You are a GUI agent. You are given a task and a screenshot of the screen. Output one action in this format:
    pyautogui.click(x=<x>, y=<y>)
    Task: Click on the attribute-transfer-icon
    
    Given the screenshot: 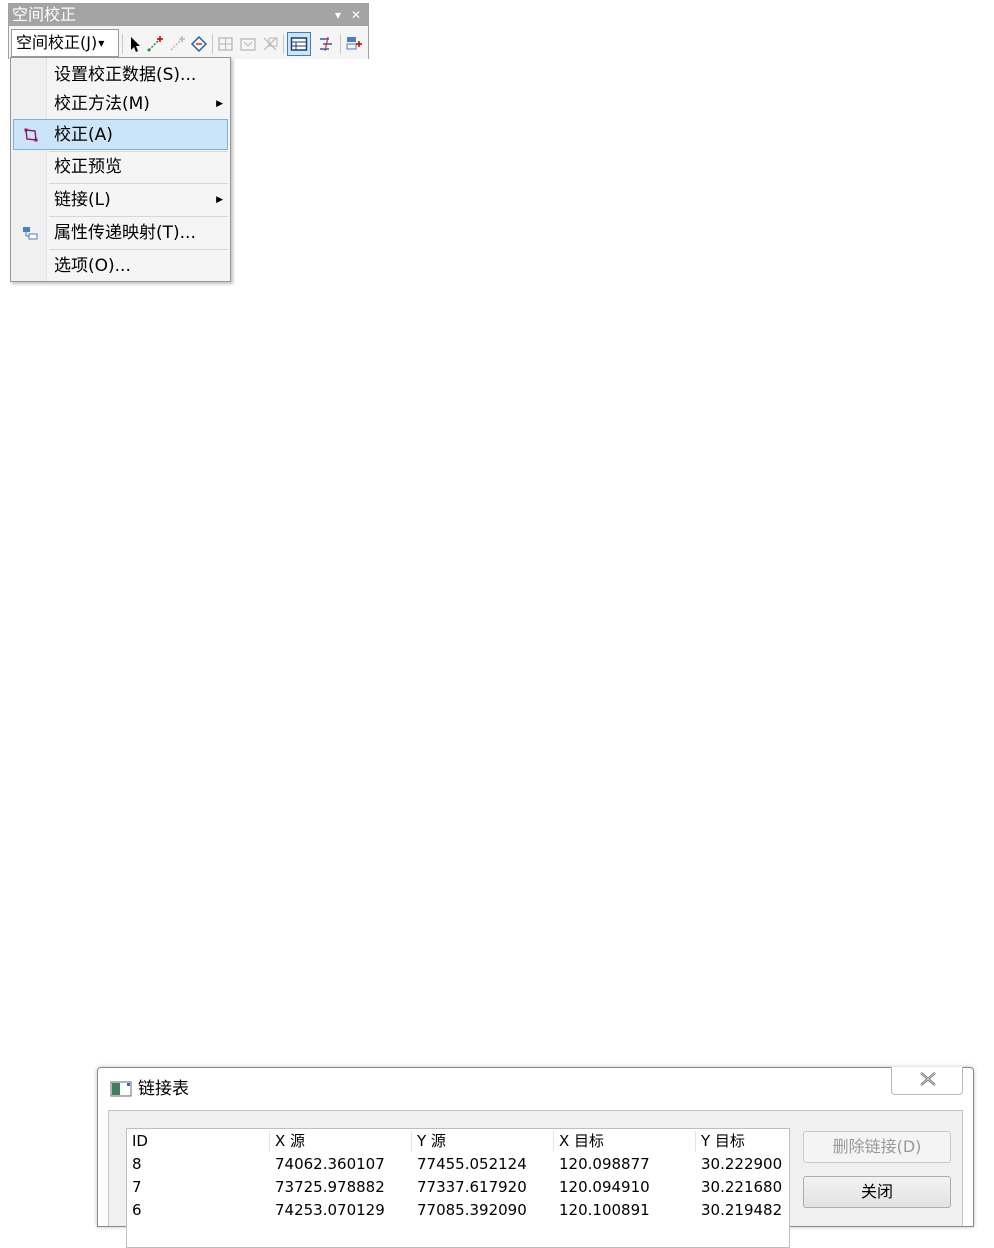 What is the action you would take?
    pyautogui.click(x=354, y=44)
    